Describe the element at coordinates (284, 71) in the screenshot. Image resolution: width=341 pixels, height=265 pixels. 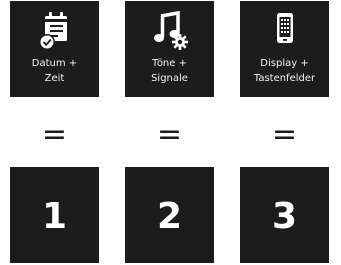
I see `menu-tile-label: Display + Tastenfelder` at that location.